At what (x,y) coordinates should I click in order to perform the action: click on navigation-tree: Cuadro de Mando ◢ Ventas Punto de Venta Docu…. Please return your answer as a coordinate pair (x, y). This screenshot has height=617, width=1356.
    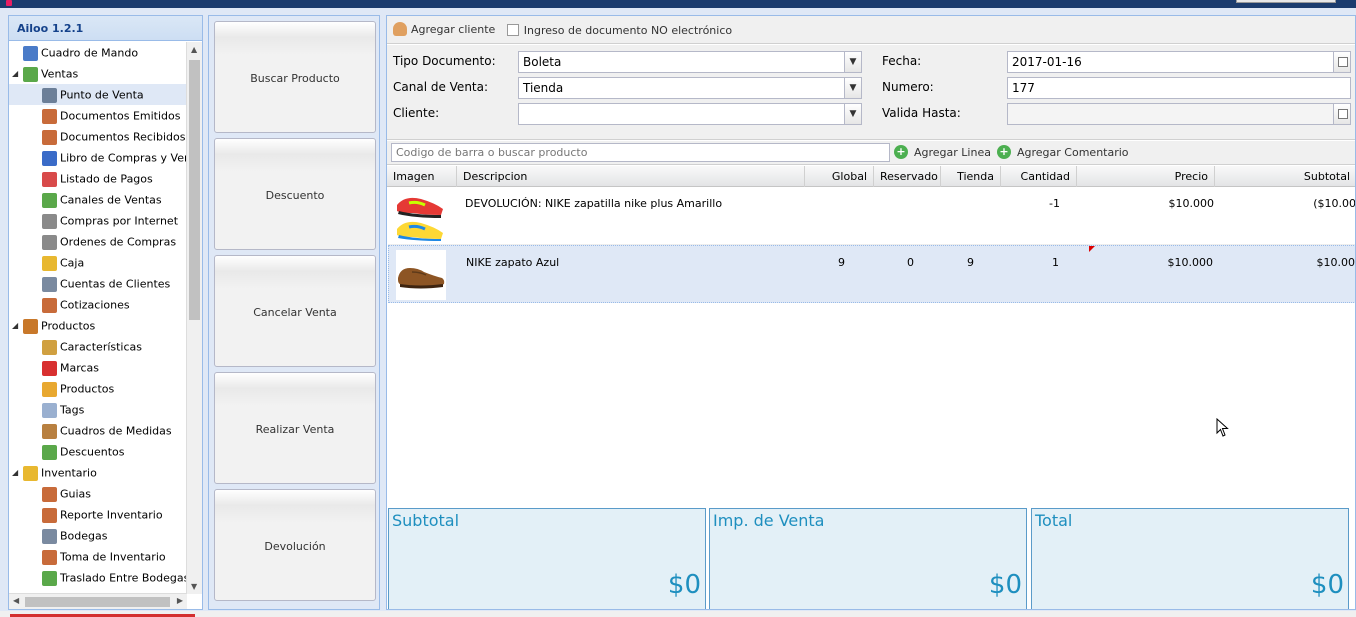
    Looking at the image, I should click on (98, 318).